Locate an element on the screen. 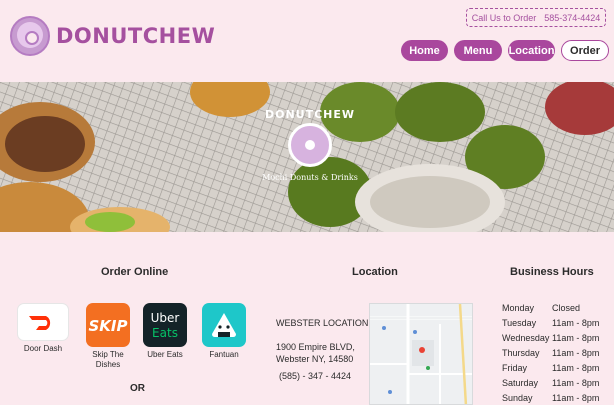  ubereats-link: Uber Eats Uber Eats is located at coordinates (165, 331).